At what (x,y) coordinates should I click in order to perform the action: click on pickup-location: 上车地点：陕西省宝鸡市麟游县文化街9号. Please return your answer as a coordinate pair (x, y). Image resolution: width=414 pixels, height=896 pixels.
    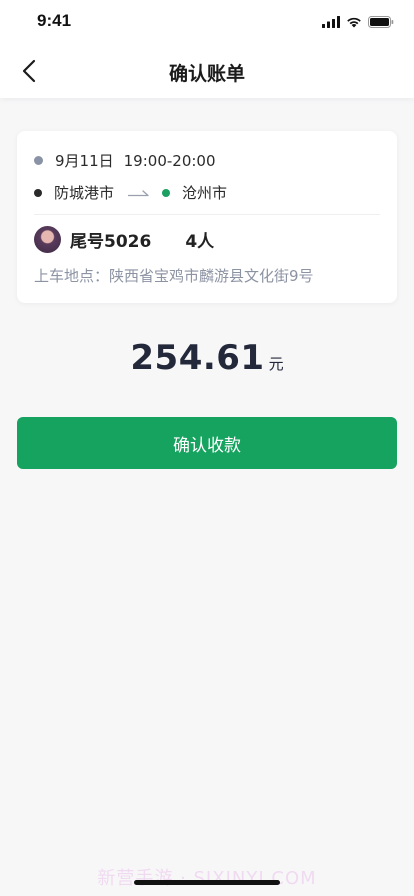
    Looking at the image, I should click on (174, 275).